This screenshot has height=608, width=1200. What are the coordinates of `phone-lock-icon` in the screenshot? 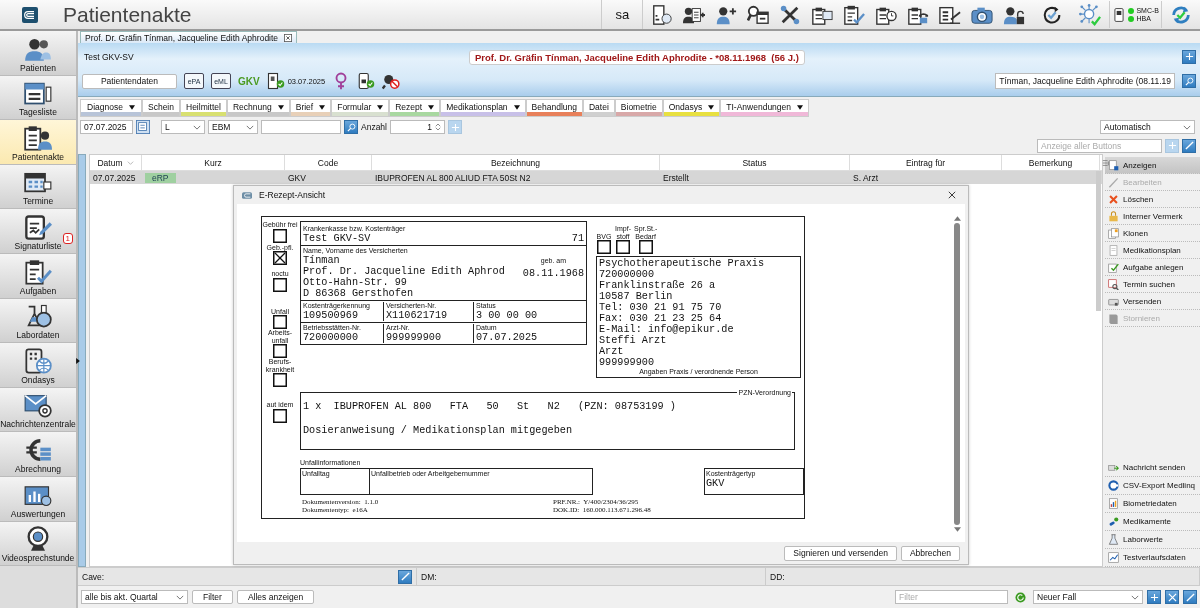 It's located at (366, 81).